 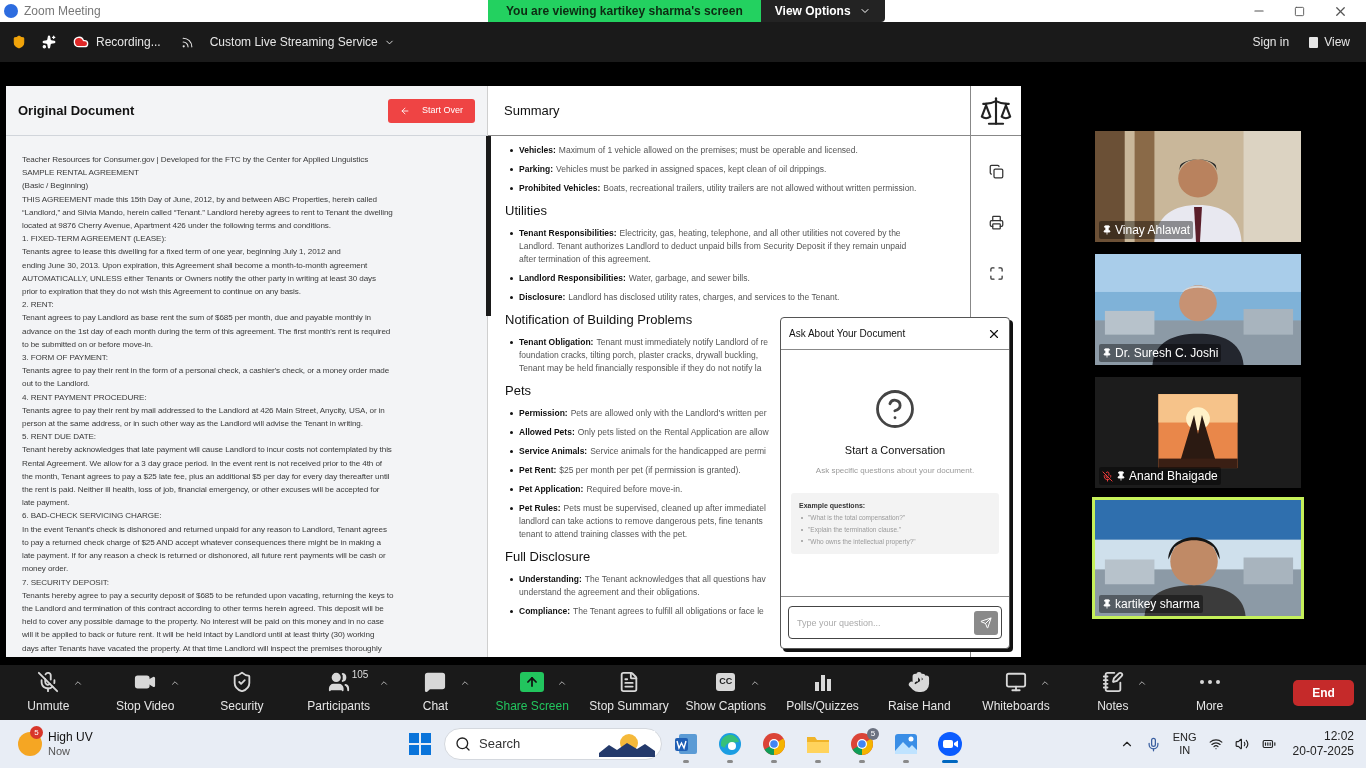 I want to click on rss-icon, so click(x=187, y=42).